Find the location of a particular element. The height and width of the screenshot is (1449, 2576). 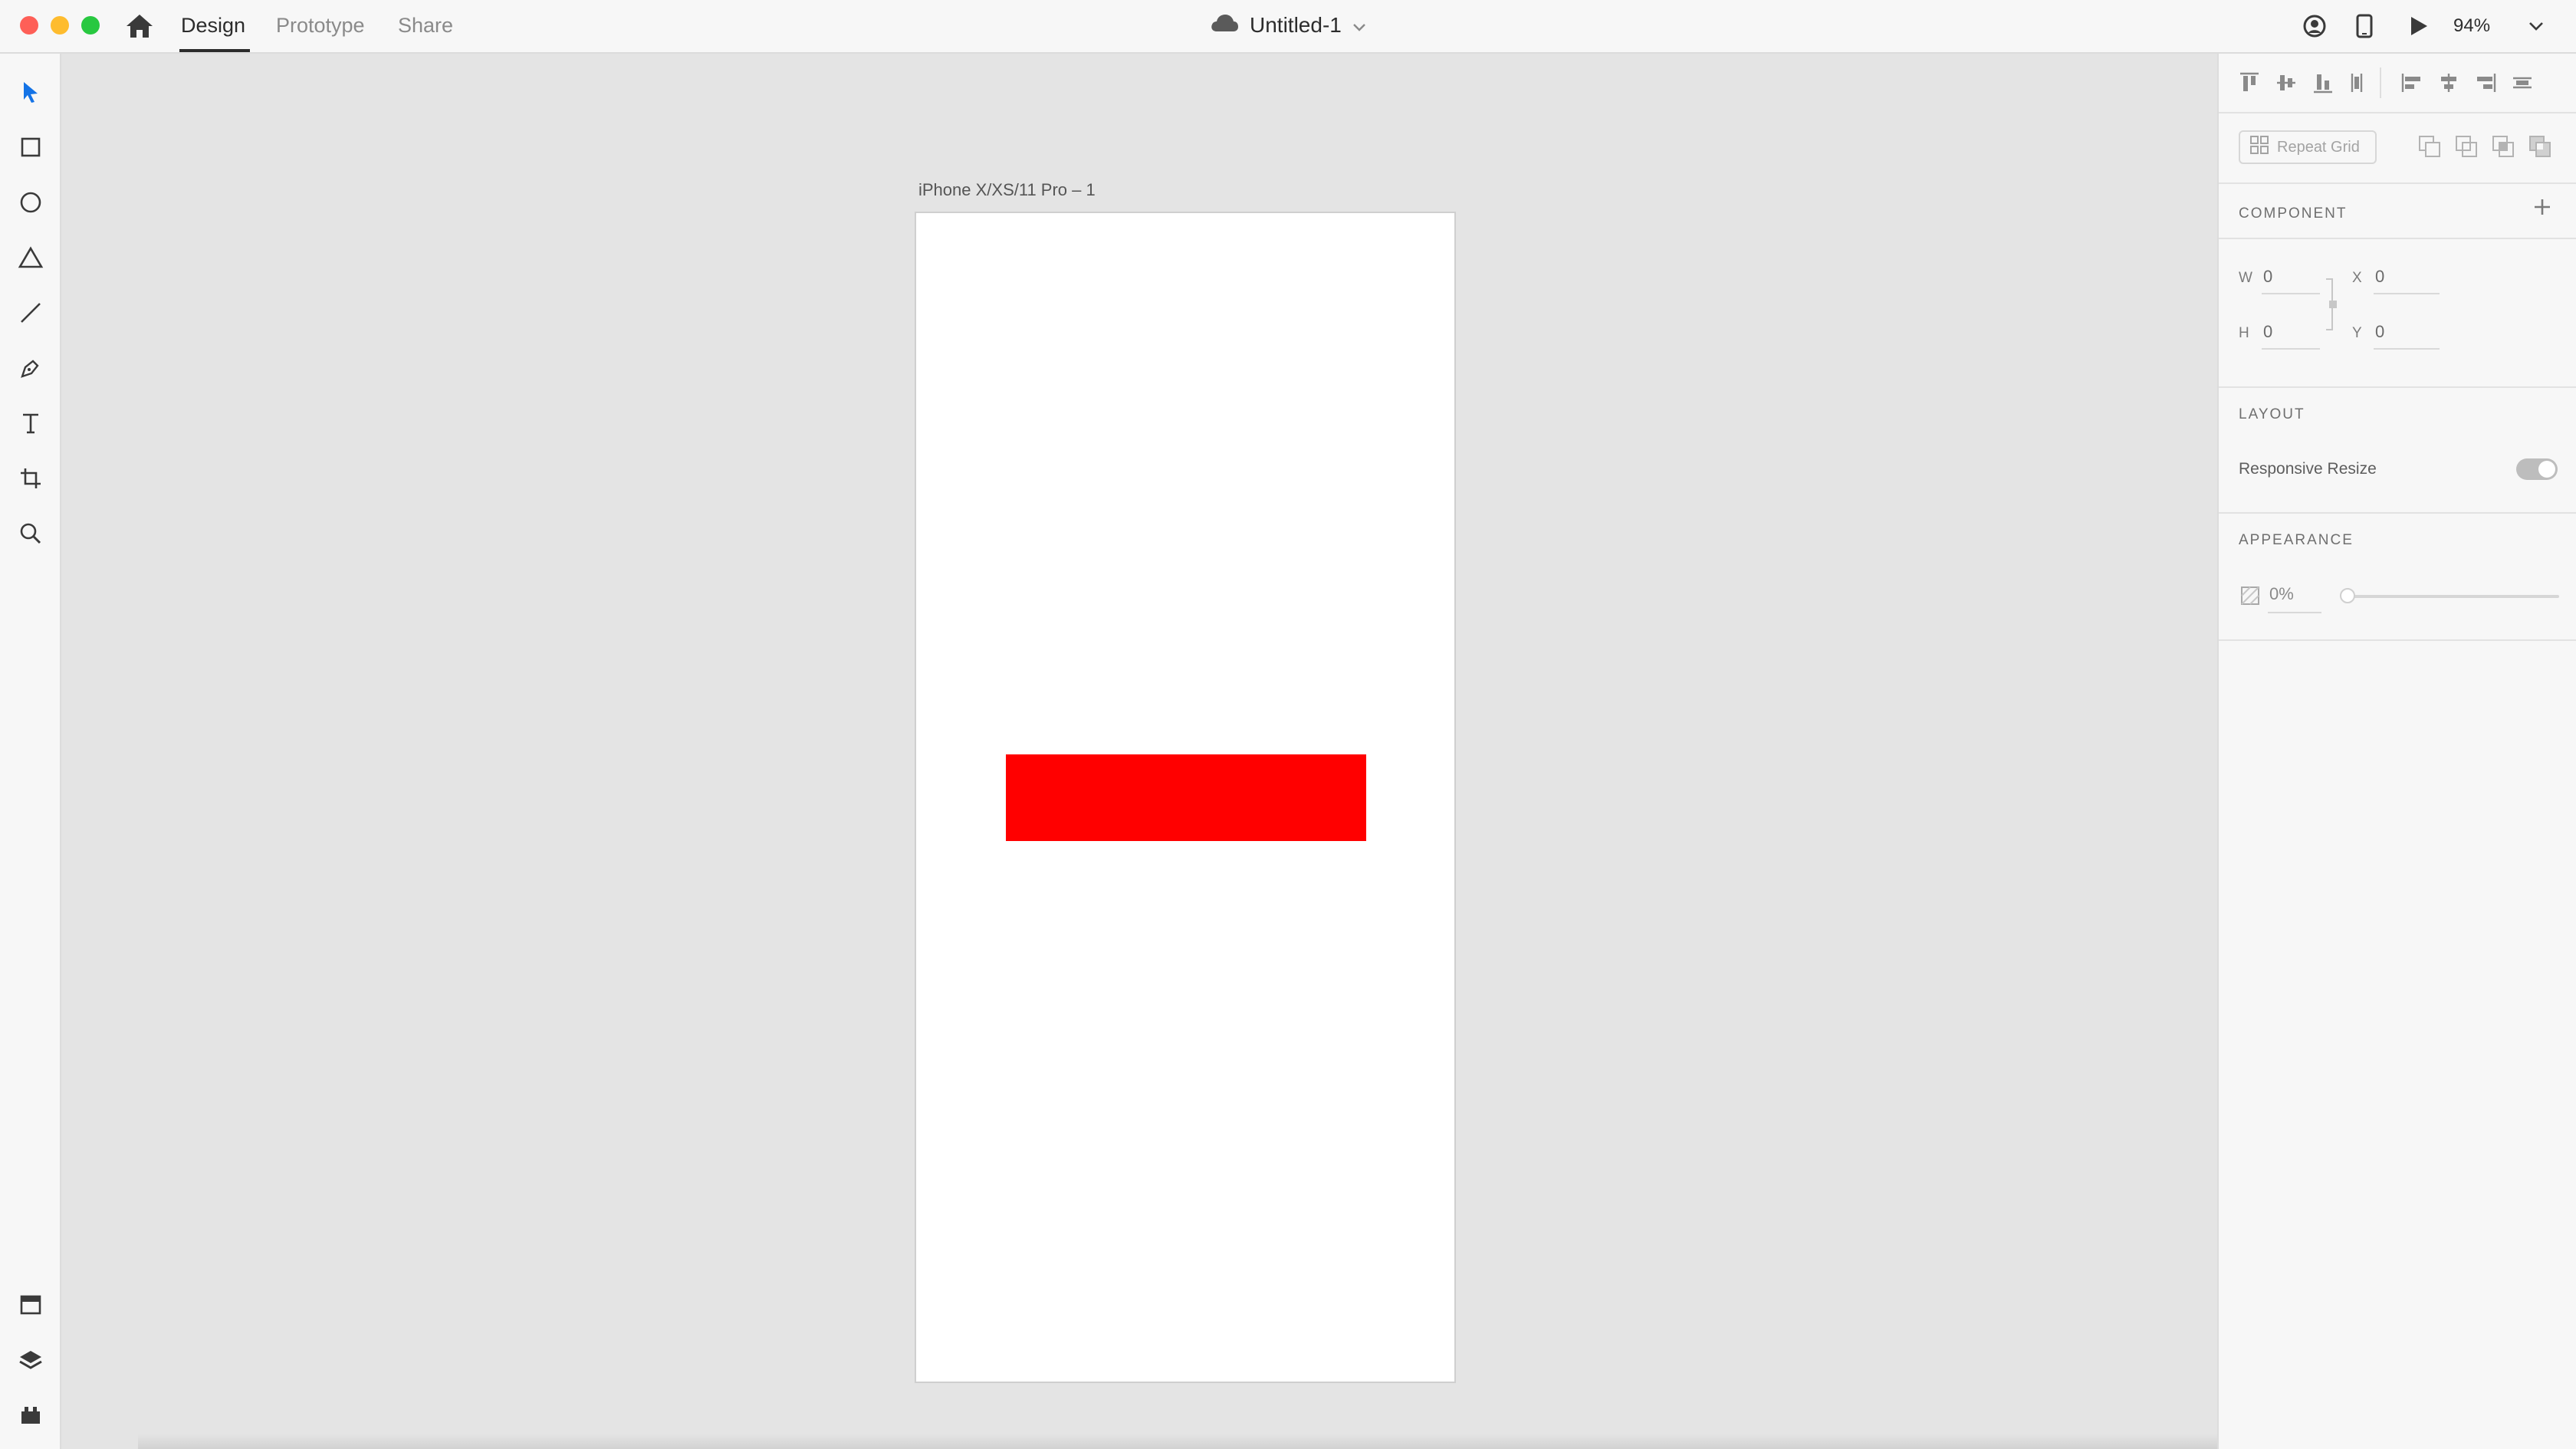

play-preview-icon is located at coordinates (2419, 26).